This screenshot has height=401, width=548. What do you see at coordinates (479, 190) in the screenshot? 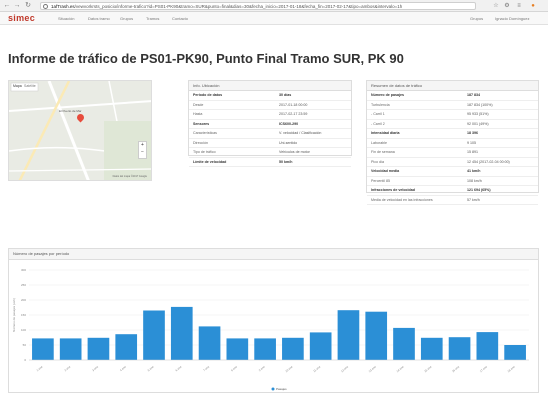
I see `summary-value: 121 694 (65%)` at bounding box center [479, 190].